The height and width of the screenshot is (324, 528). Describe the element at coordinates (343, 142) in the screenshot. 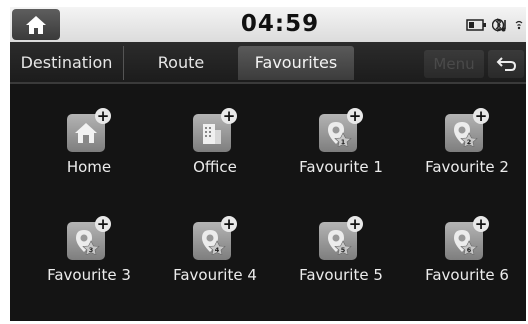

I see `svg-text: 1` at that location.